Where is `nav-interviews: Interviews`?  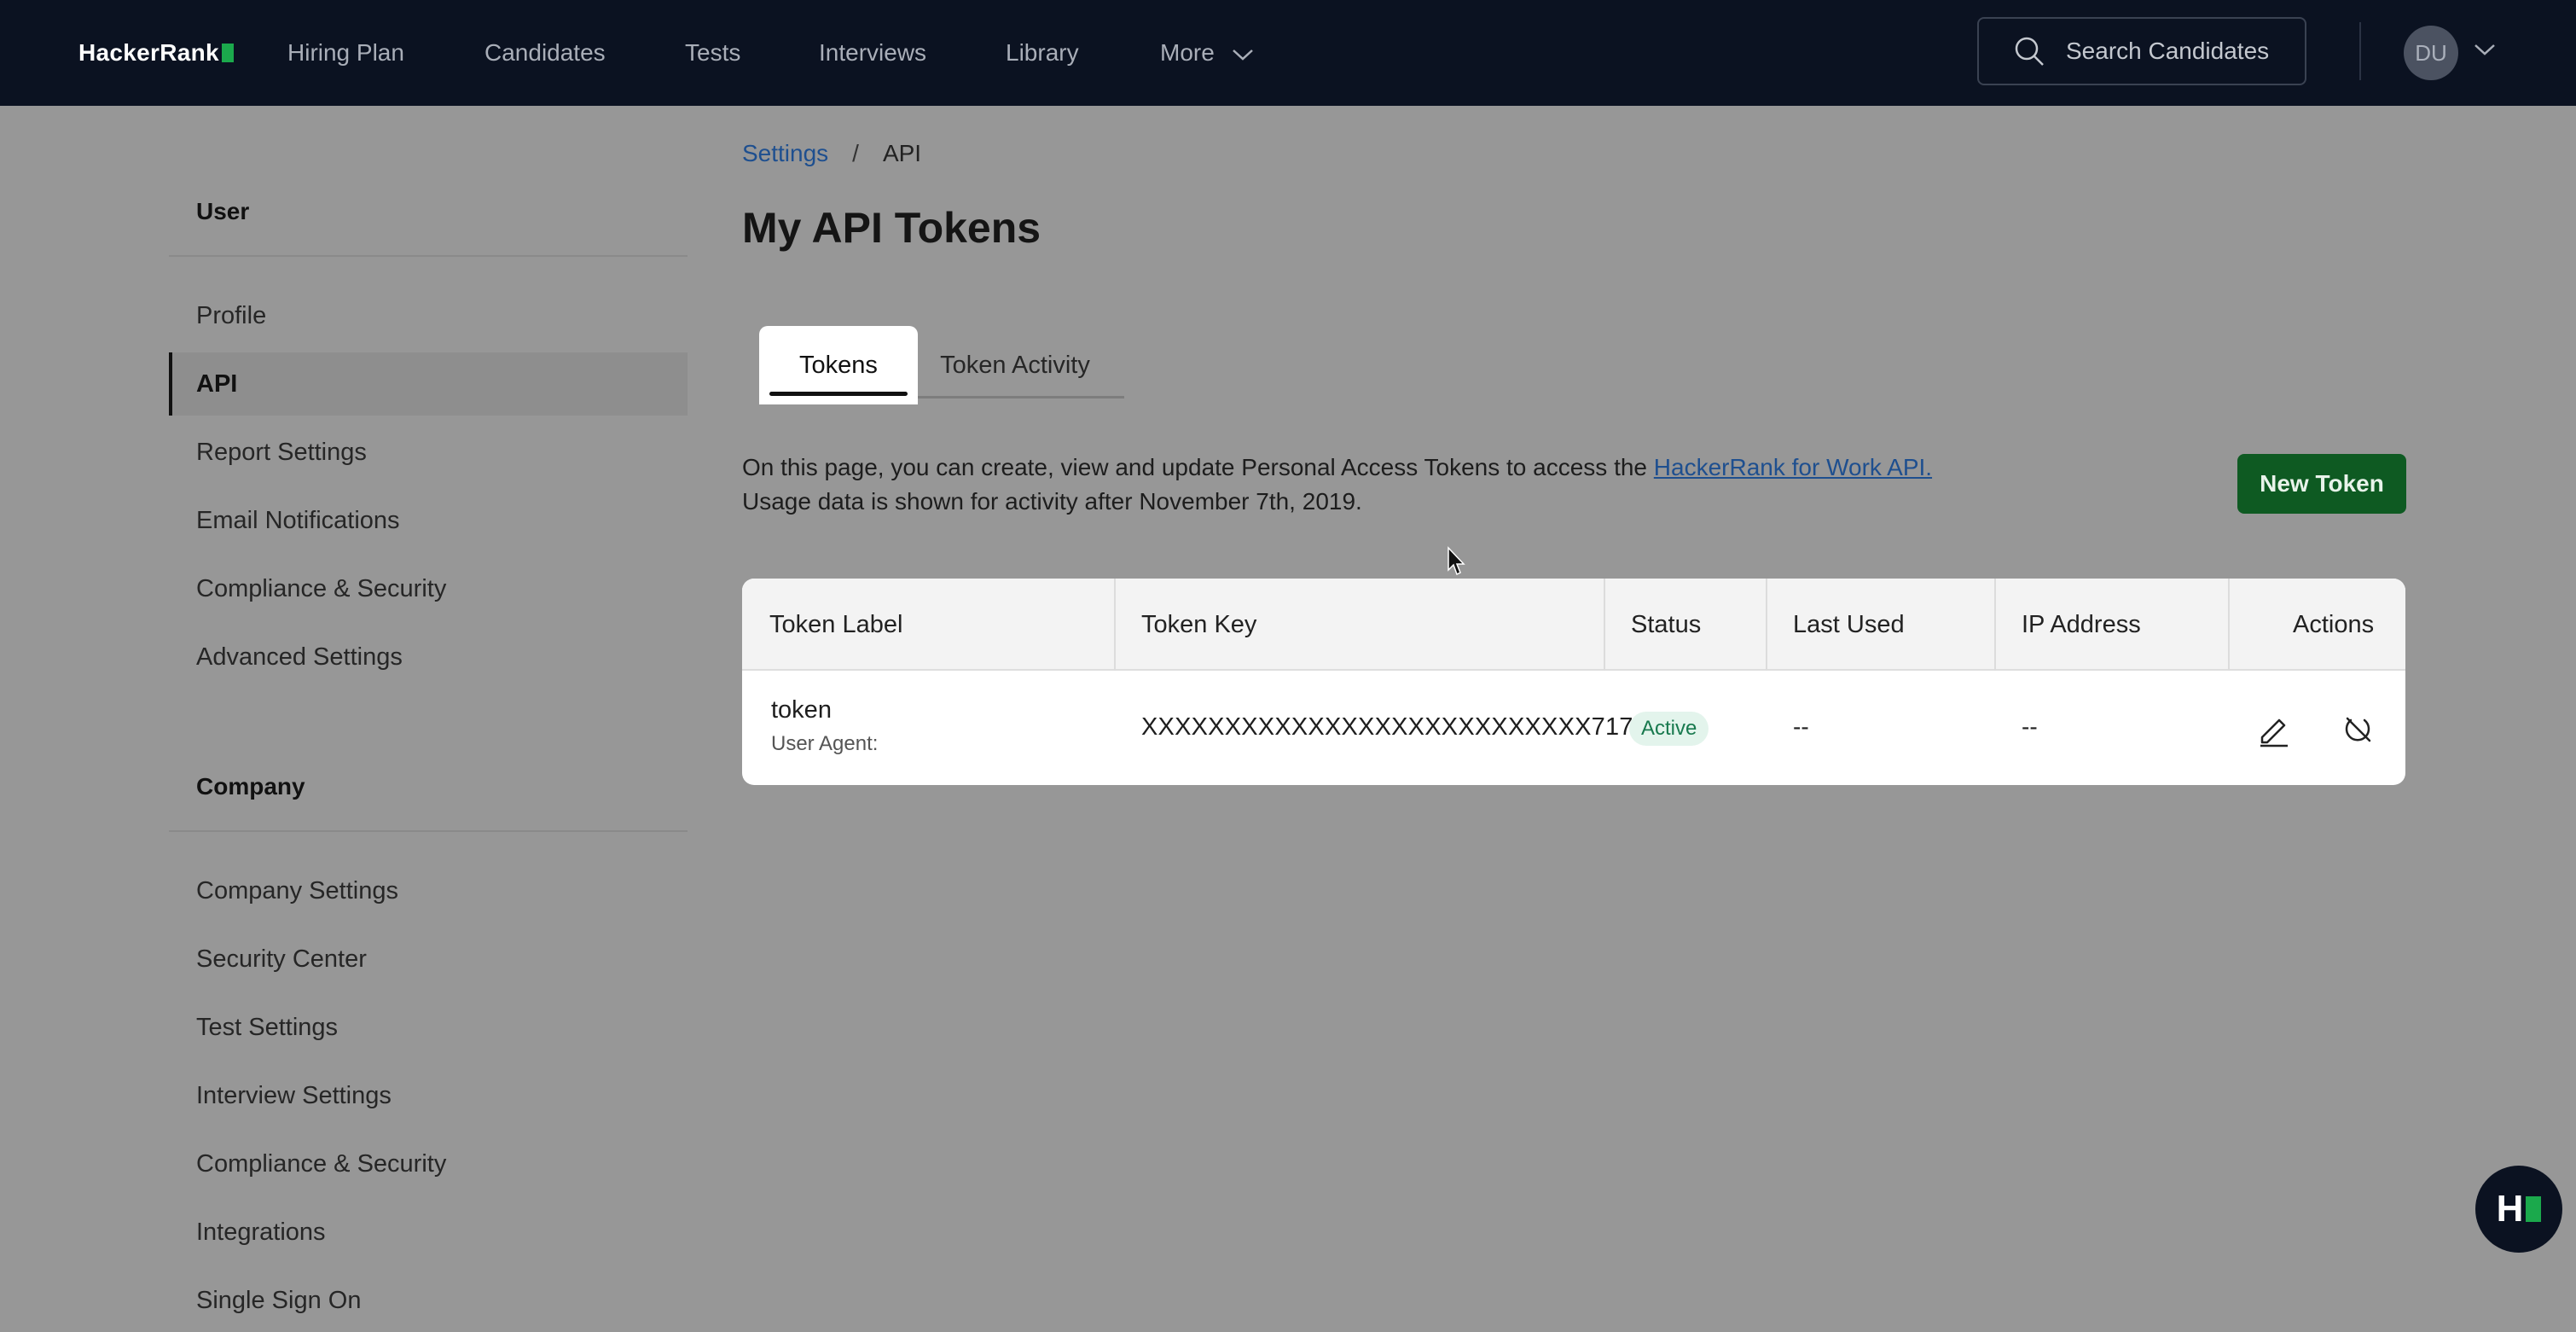
nav-interviews: Interviews is located at coordinates (872, 53).